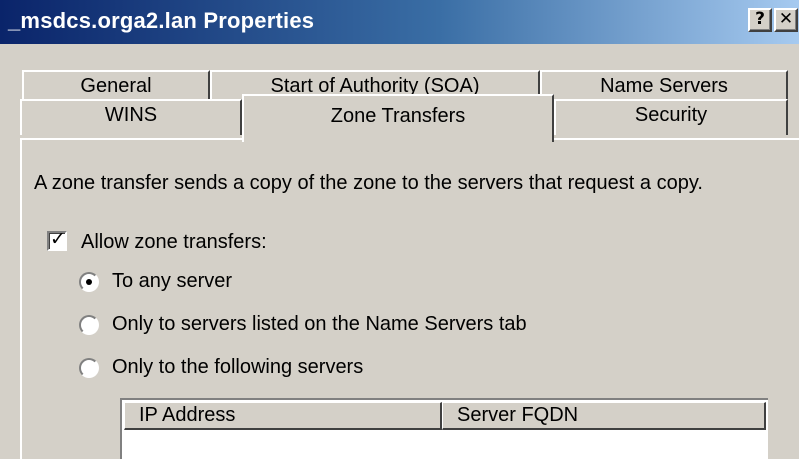 The image size is (799, 459). What do you see at coordinates (671, 117) in the screenshot?
I see `tab-security: Security` at bounding box center [671, 117].